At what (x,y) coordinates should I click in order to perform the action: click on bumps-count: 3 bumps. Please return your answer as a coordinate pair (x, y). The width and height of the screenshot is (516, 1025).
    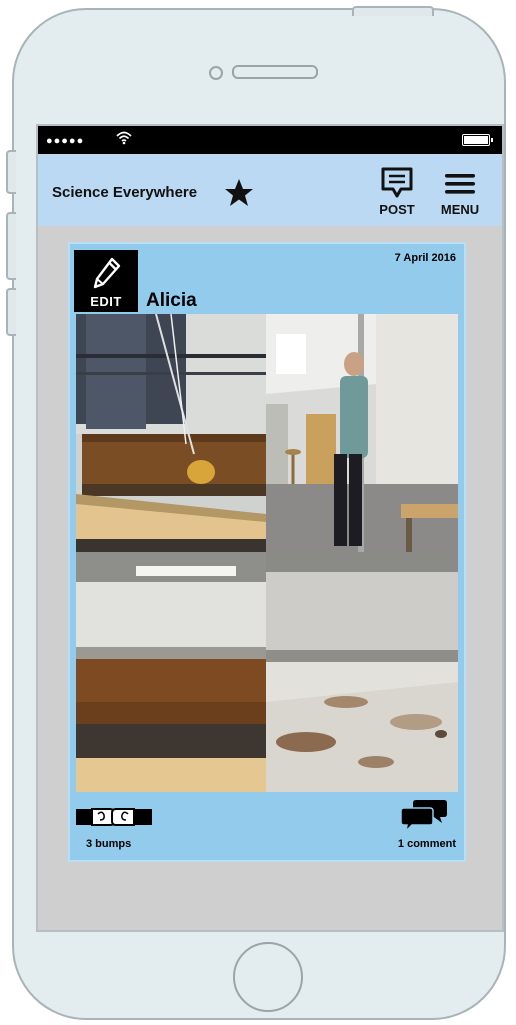
    Looking at the image, I should click on (108, 844).